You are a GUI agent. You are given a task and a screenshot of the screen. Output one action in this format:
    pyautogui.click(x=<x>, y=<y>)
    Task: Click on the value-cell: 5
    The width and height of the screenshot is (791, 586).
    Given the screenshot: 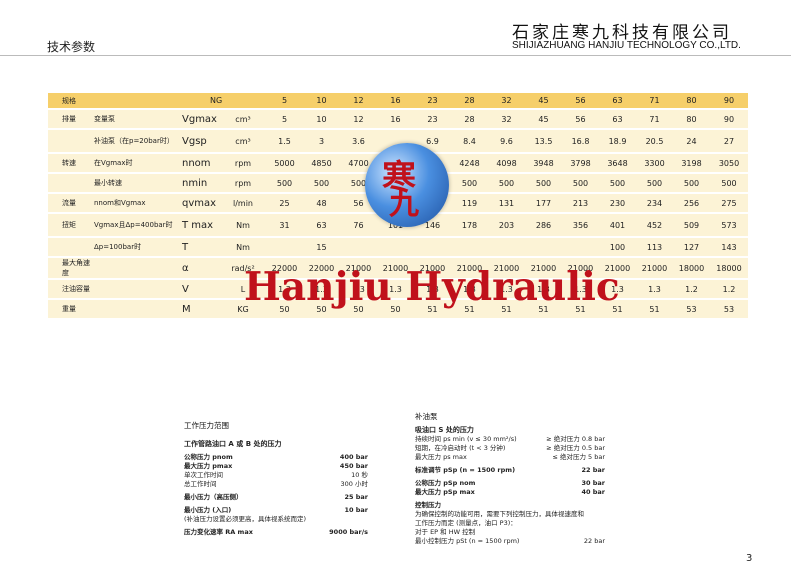 What is the action you would take?
    pyautogui.click(x=284, y=119)
    